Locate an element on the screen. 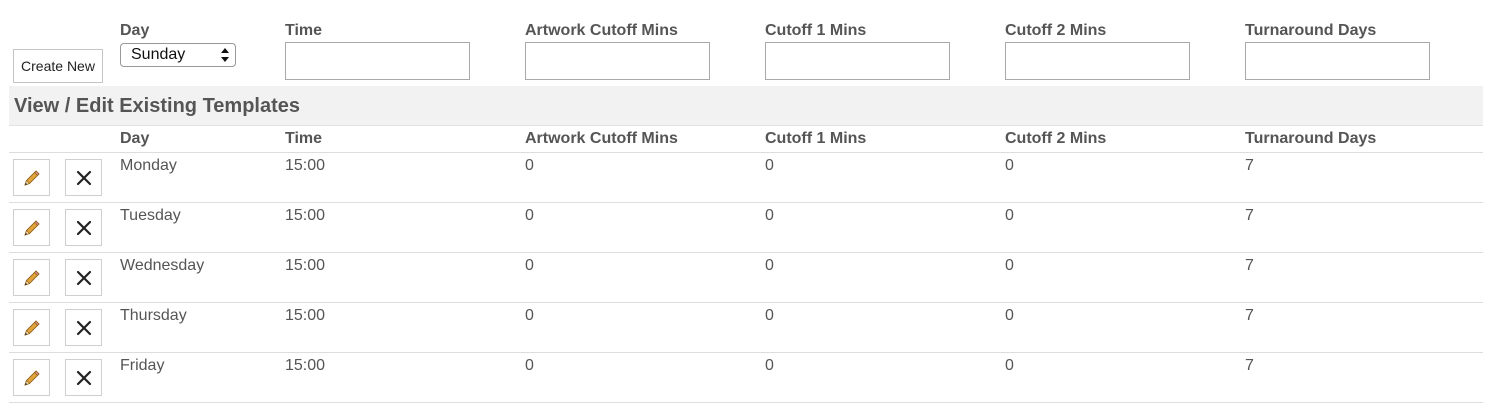  day-select: Sunday is located at coordinates (178, 55).